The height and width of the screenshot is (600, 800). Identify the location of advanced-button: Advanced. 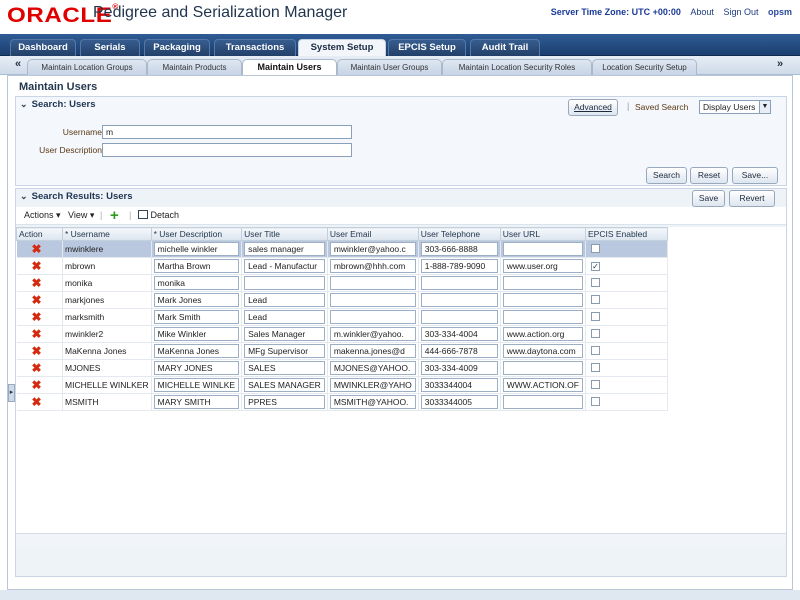
(593, 107).